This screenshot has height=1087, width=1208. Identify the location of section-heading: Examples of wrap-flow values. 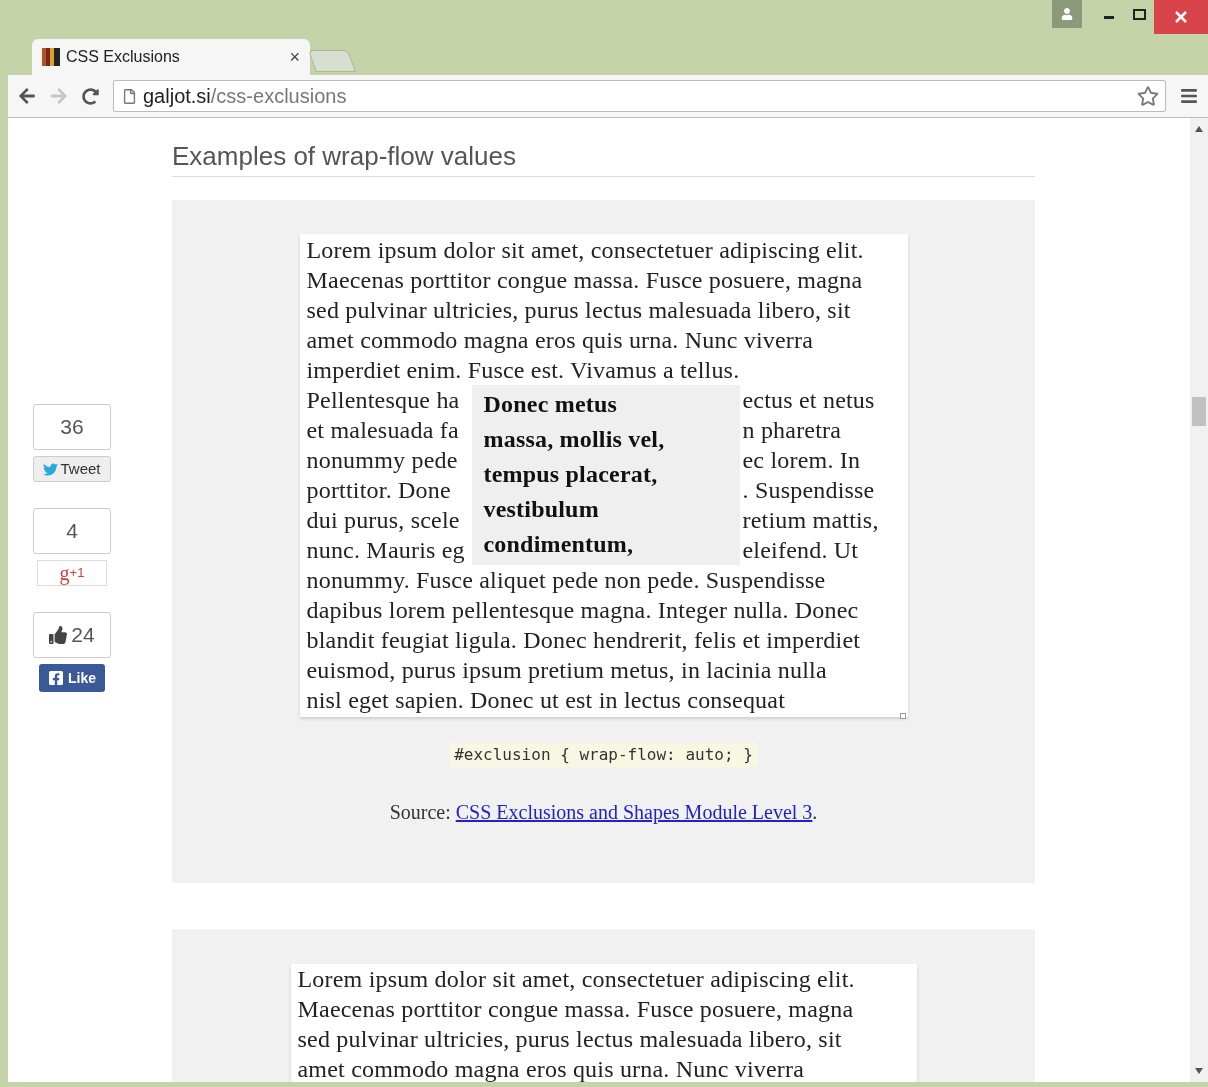
(603, 157).